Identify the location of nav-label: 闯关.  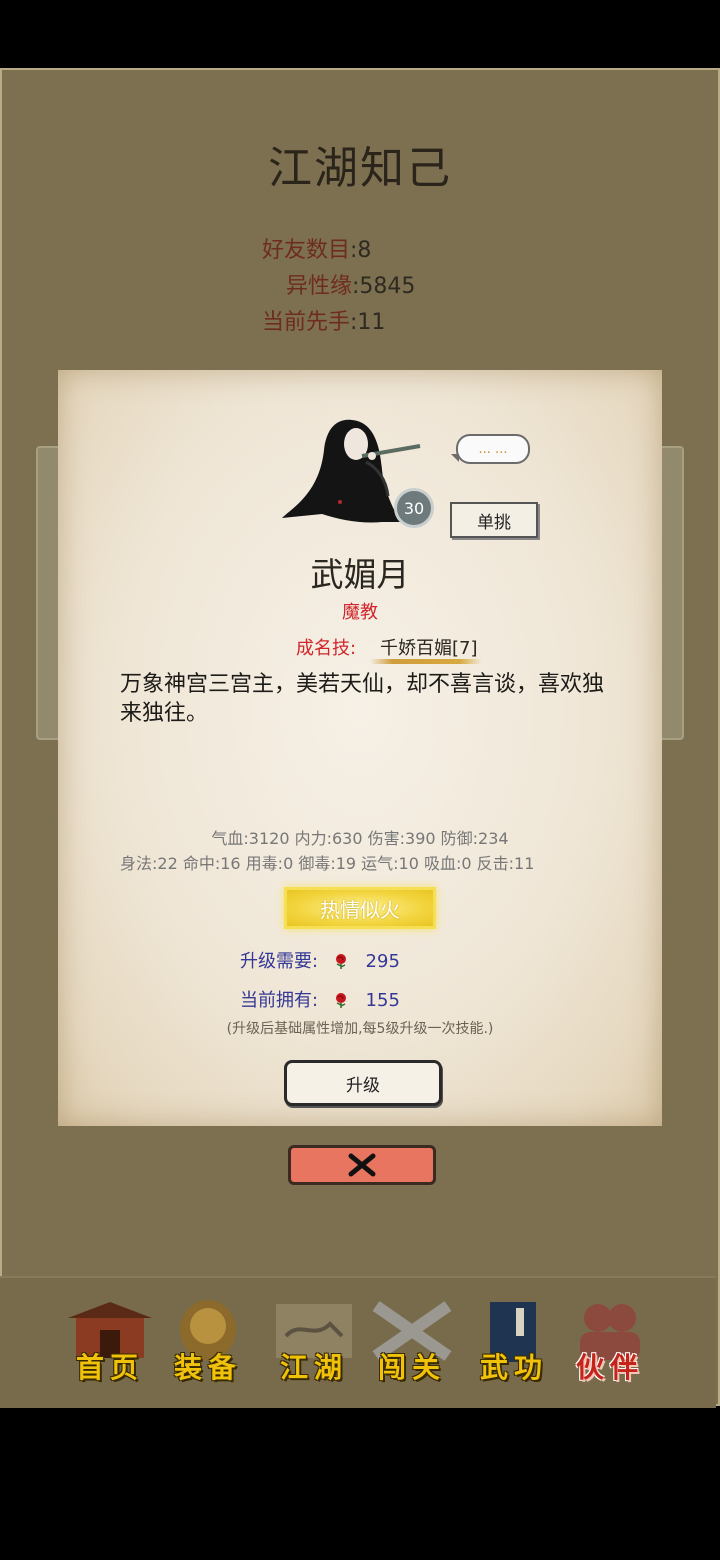
(411, 1367).